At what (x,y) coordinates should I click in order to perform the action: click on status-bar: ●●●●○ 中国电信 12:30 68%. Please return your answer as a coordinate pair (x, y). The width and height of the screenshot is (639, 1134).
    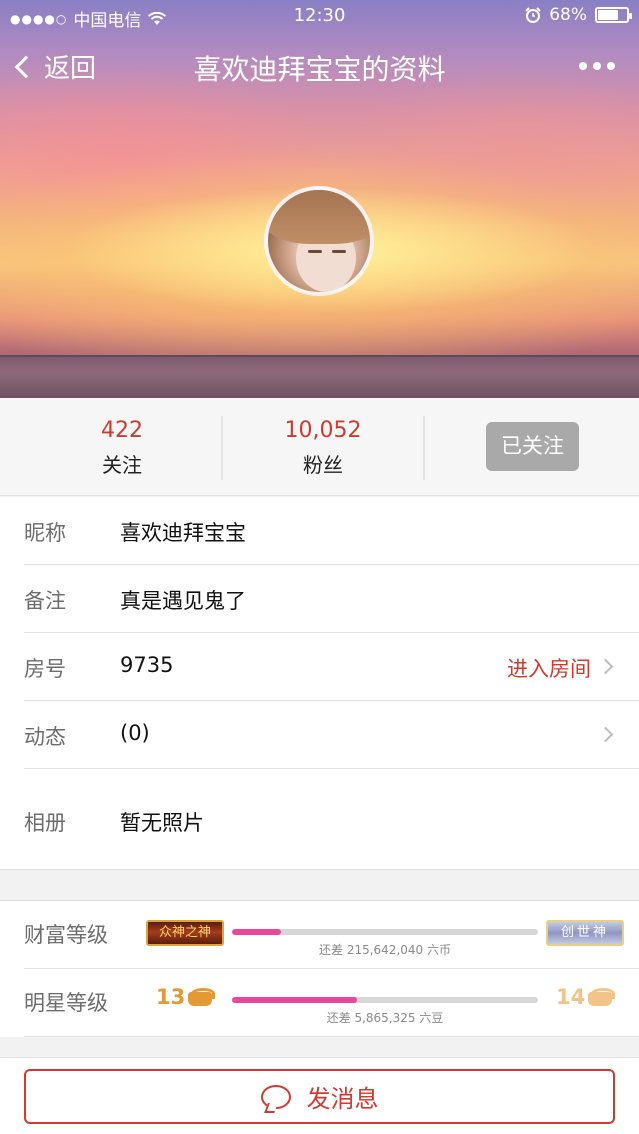
    Looking at the image, I should click on (319, 17).